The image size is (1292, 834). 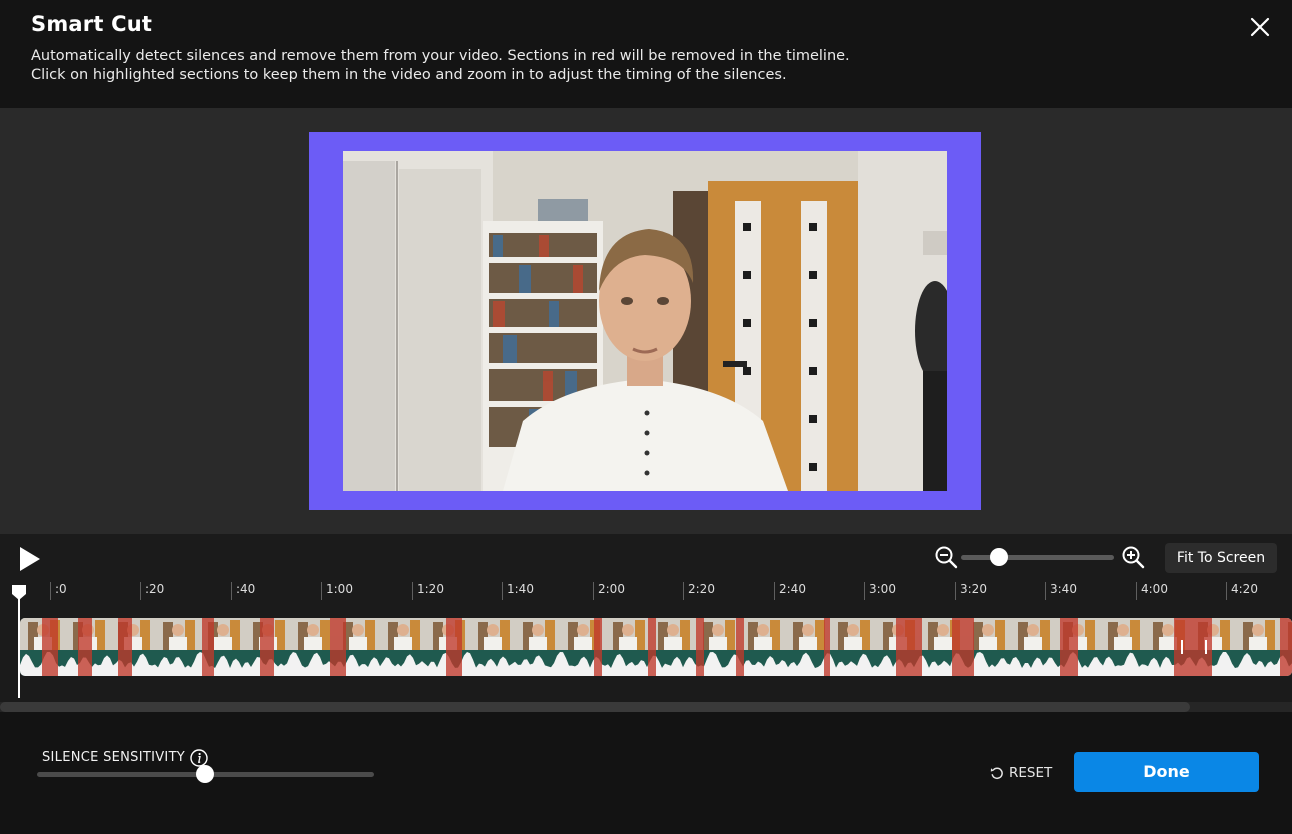 I want to click on ruler-tick: :20, so click(x=152, y=591).